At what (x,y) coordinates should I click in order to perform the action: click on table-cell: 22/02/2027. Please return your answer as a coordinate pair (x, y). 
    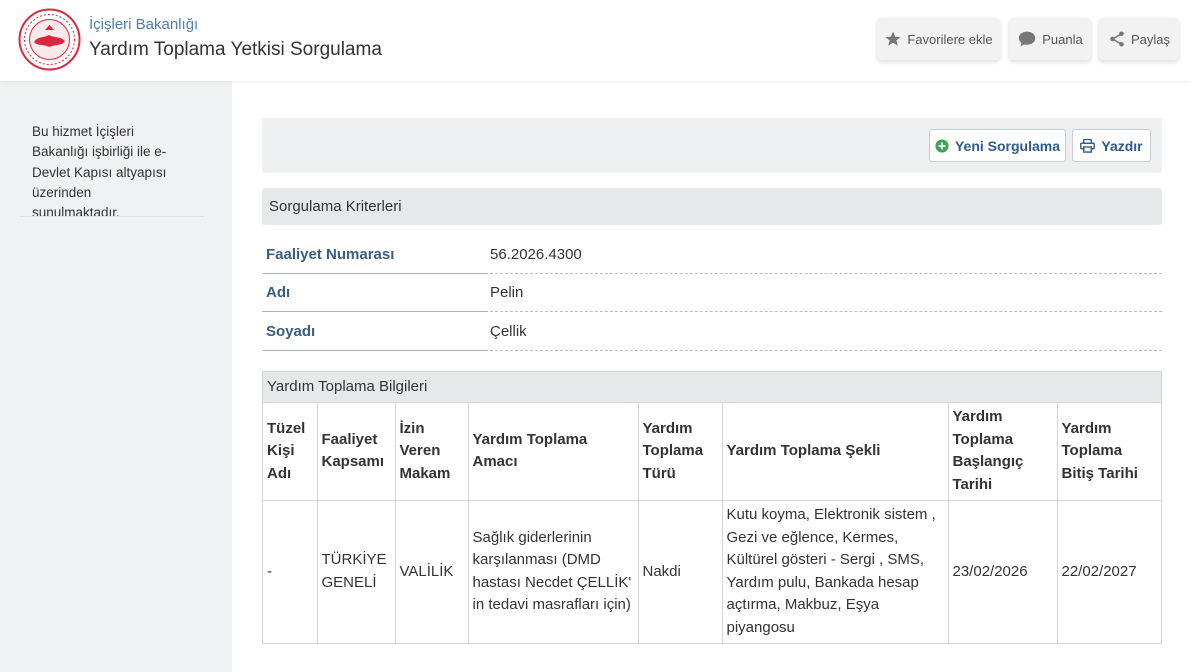
    Looking at the image, I should click on (1099, 571).